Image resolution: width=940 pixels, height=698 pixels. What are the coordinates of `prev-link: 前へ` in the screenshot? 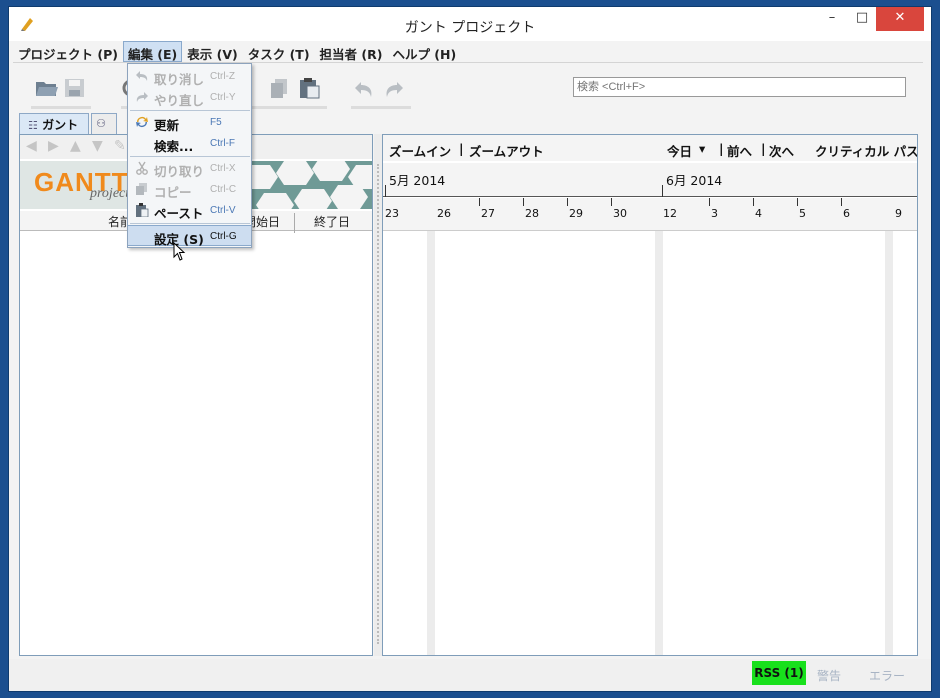 It's located at (739, 150).